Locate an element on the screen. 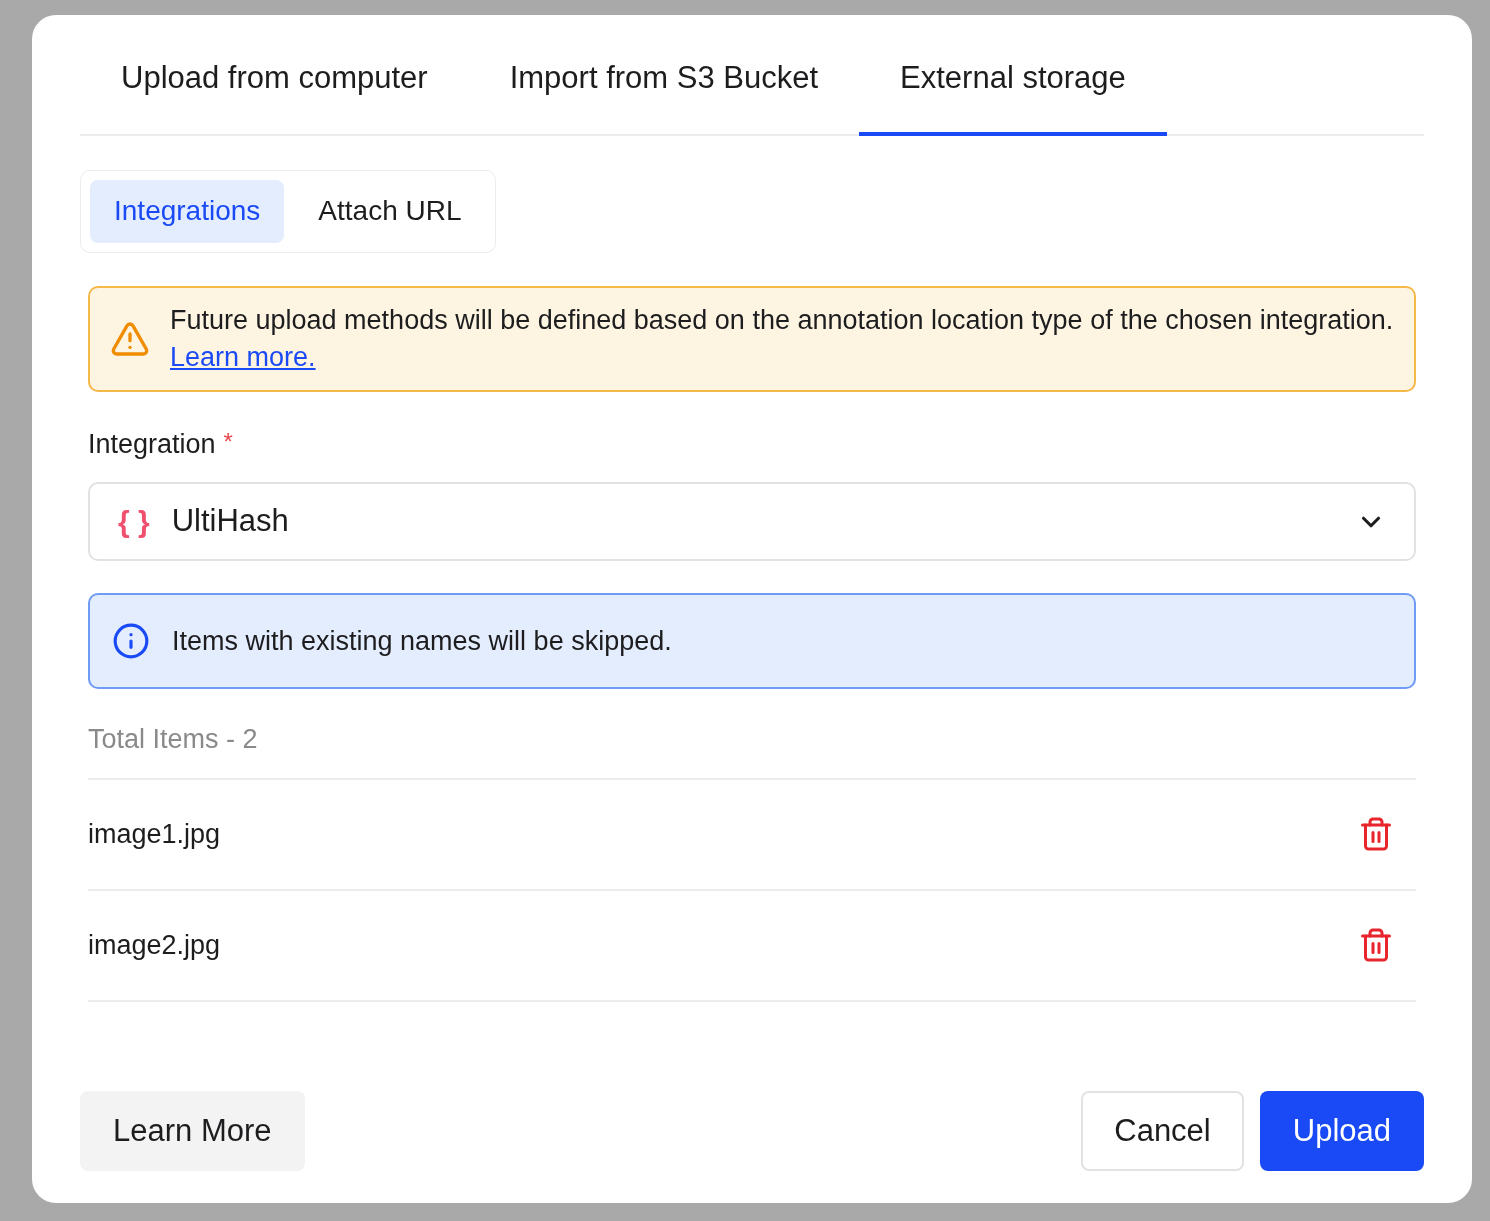  sub-tab: Attach URL is located at coordinates (390, 211).